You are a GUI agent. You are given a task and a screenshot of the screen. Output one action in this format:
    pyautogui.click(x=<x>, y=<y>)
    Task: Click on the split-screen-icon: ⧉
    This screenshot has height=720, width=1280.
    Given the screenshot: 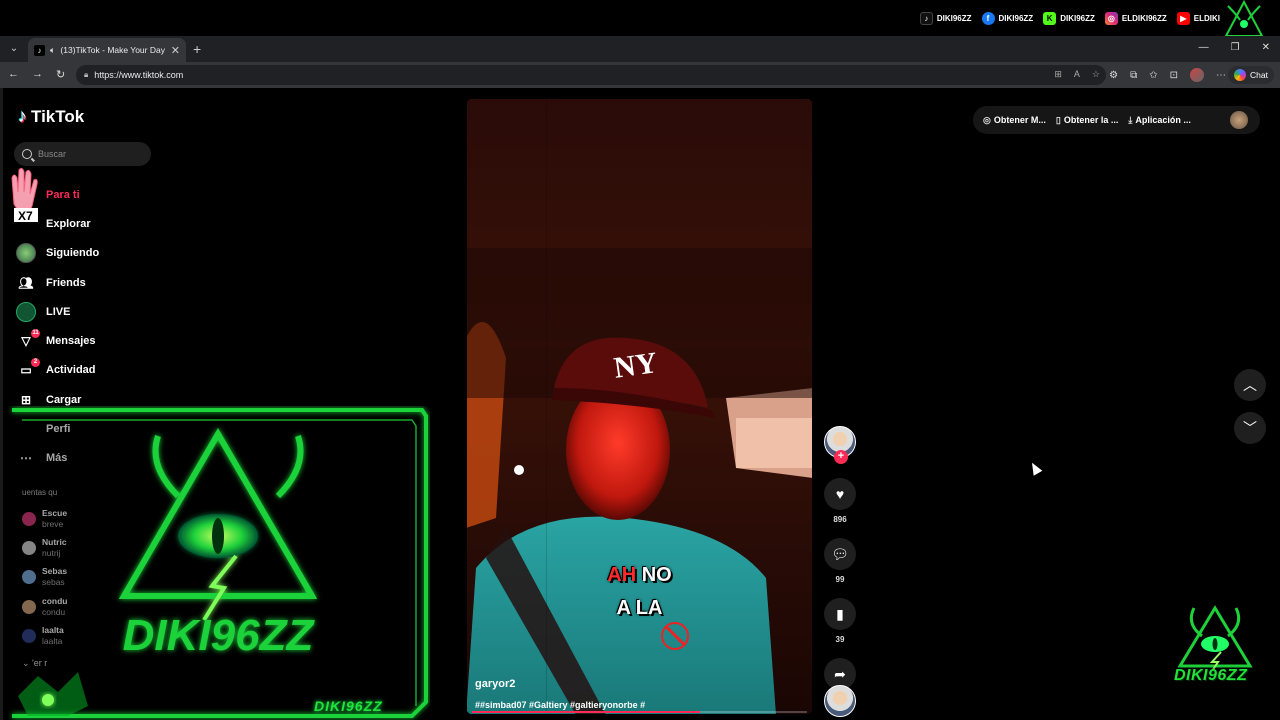 What is the action you would take?
    pyautogui.click(x=1133, y=75)
    